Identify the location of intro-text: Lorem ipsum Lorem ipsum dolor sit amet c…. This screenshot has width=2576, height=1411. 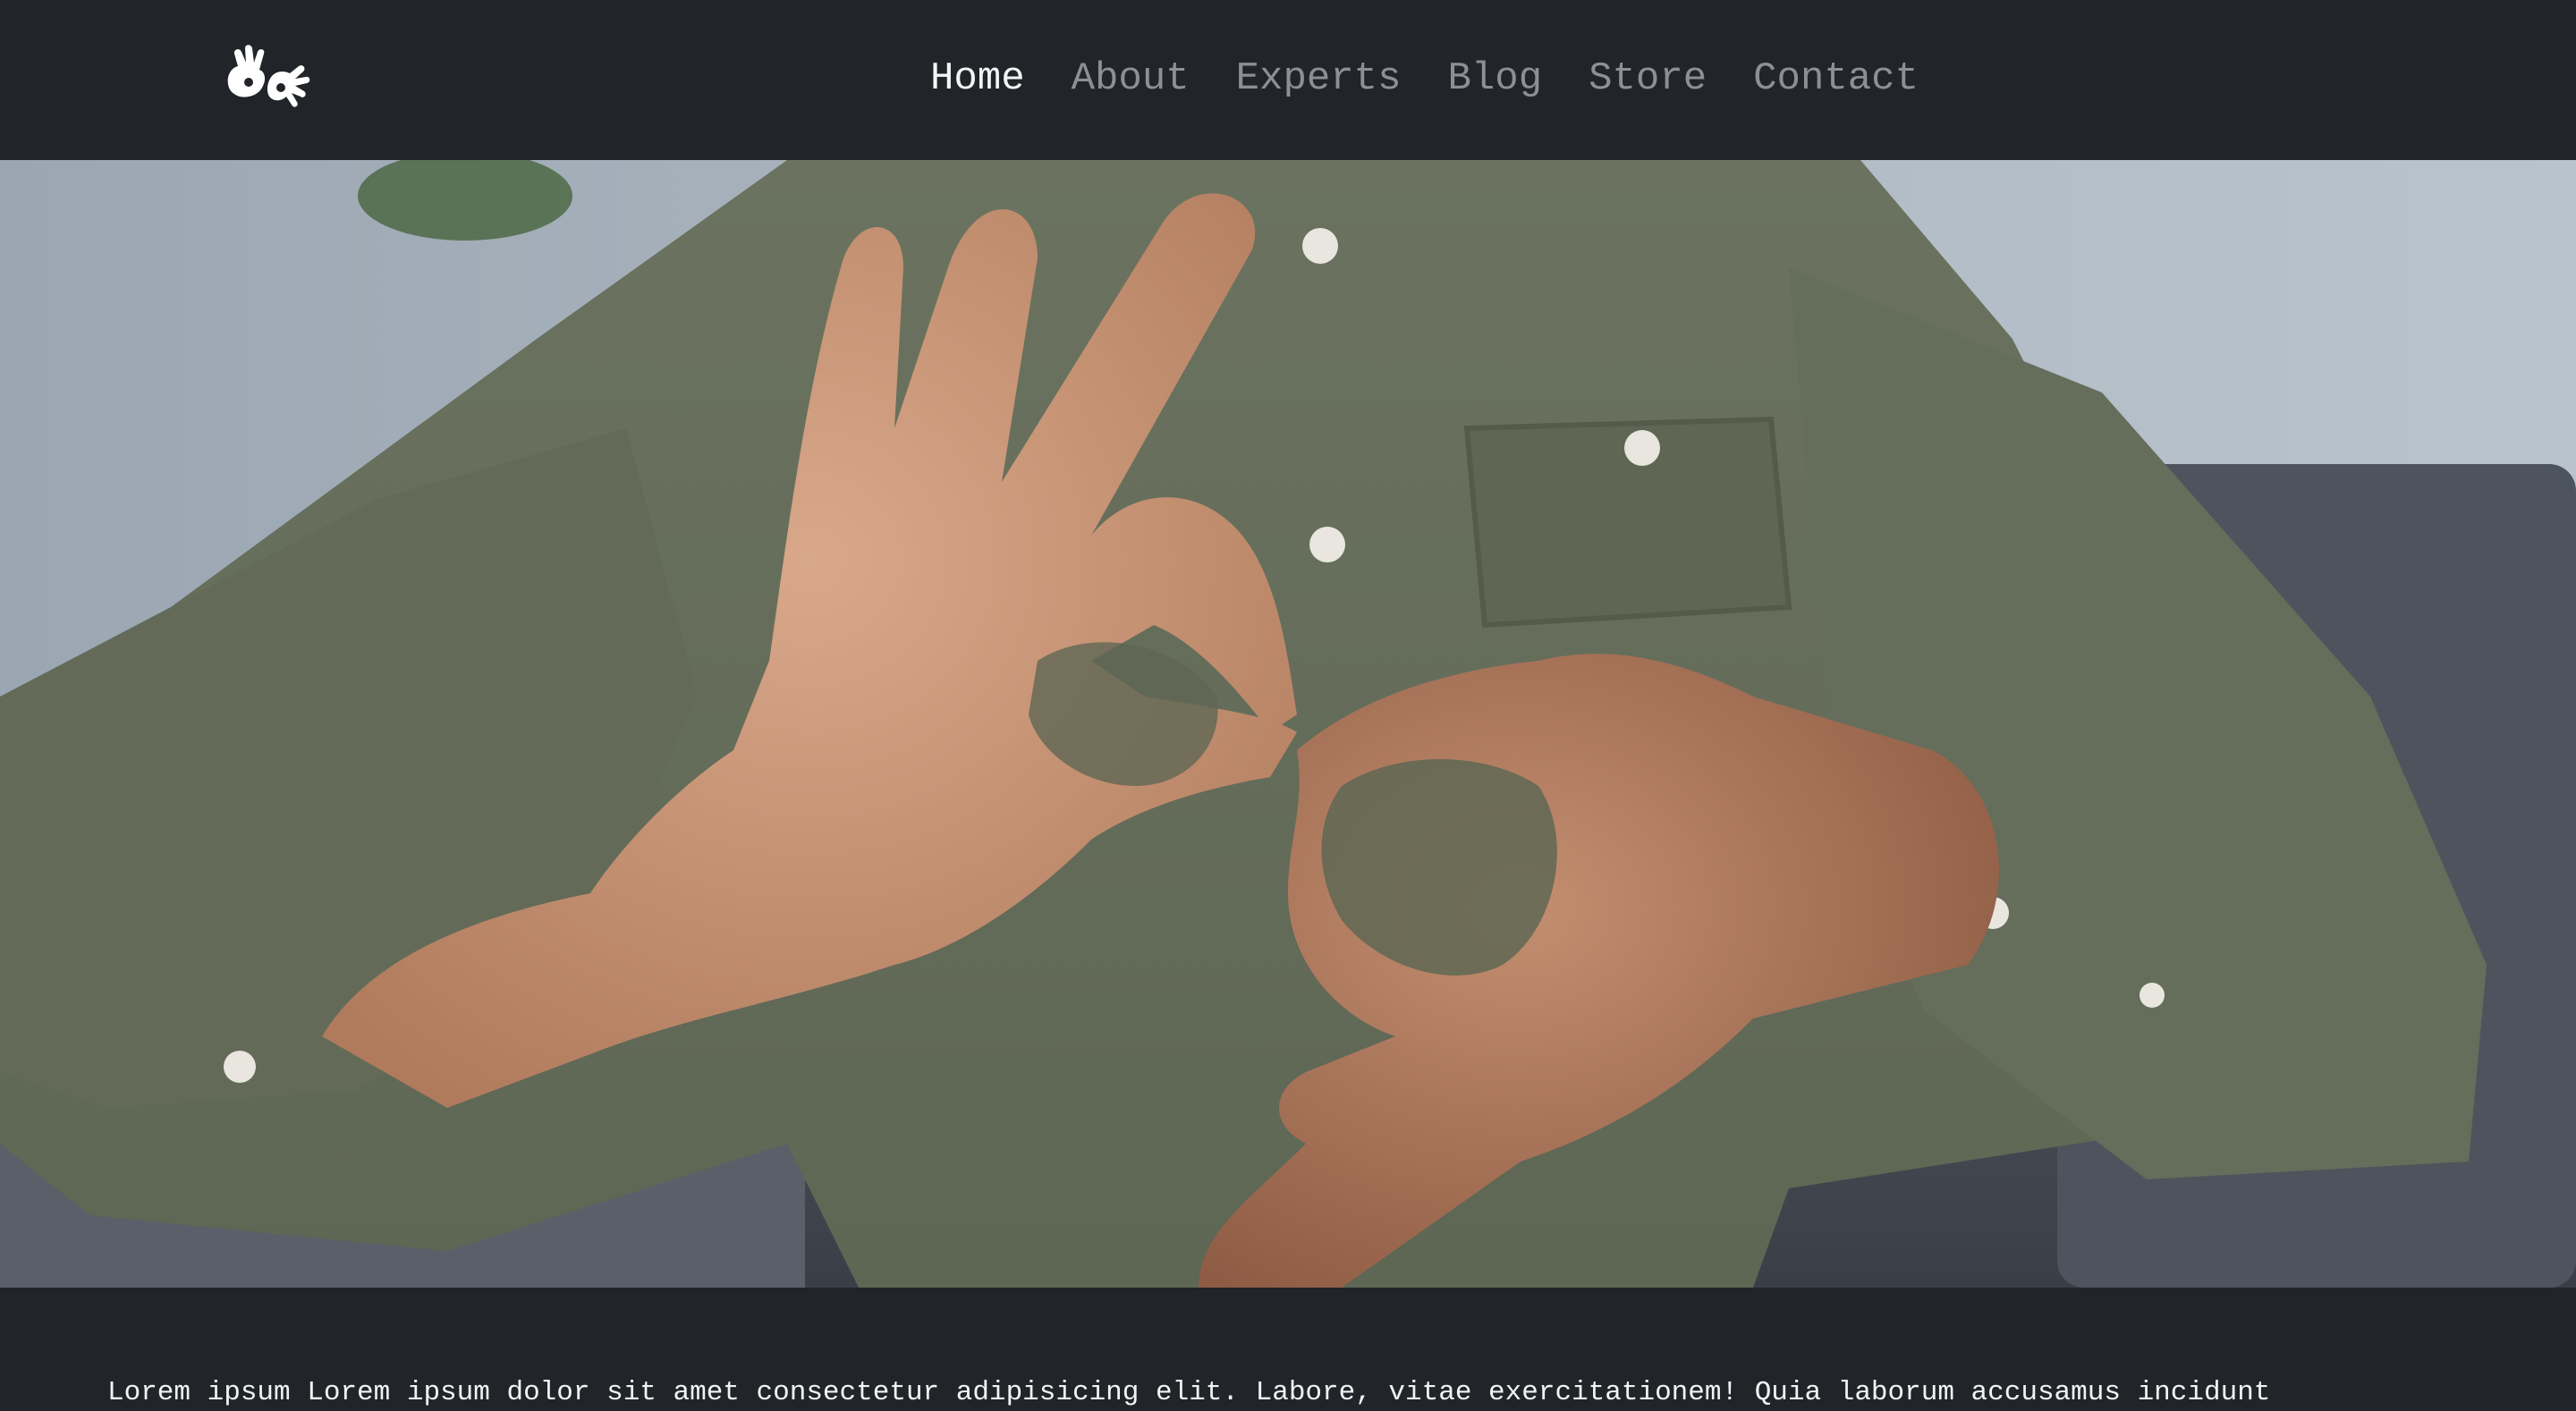
(1189, 1392).